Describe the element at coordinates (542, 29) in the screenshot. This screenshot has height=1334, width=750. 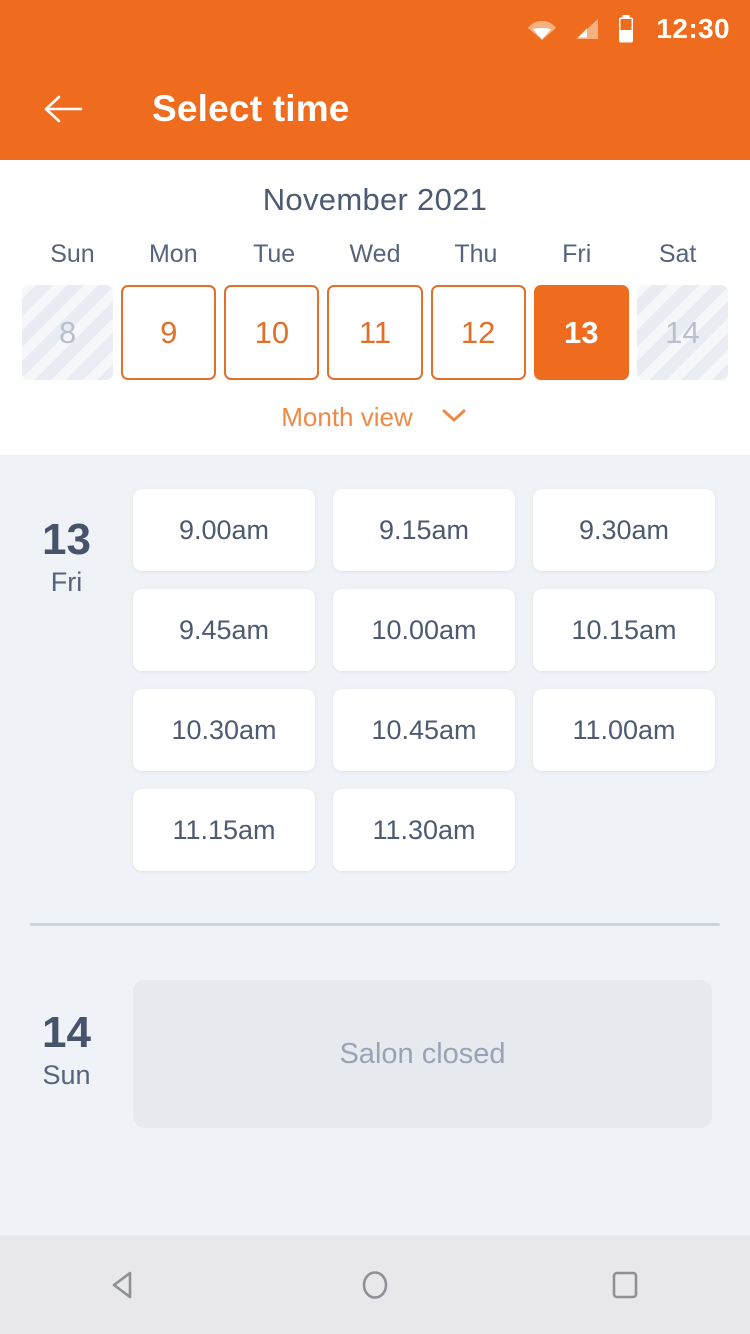
I see `wifi-icon` at that location.